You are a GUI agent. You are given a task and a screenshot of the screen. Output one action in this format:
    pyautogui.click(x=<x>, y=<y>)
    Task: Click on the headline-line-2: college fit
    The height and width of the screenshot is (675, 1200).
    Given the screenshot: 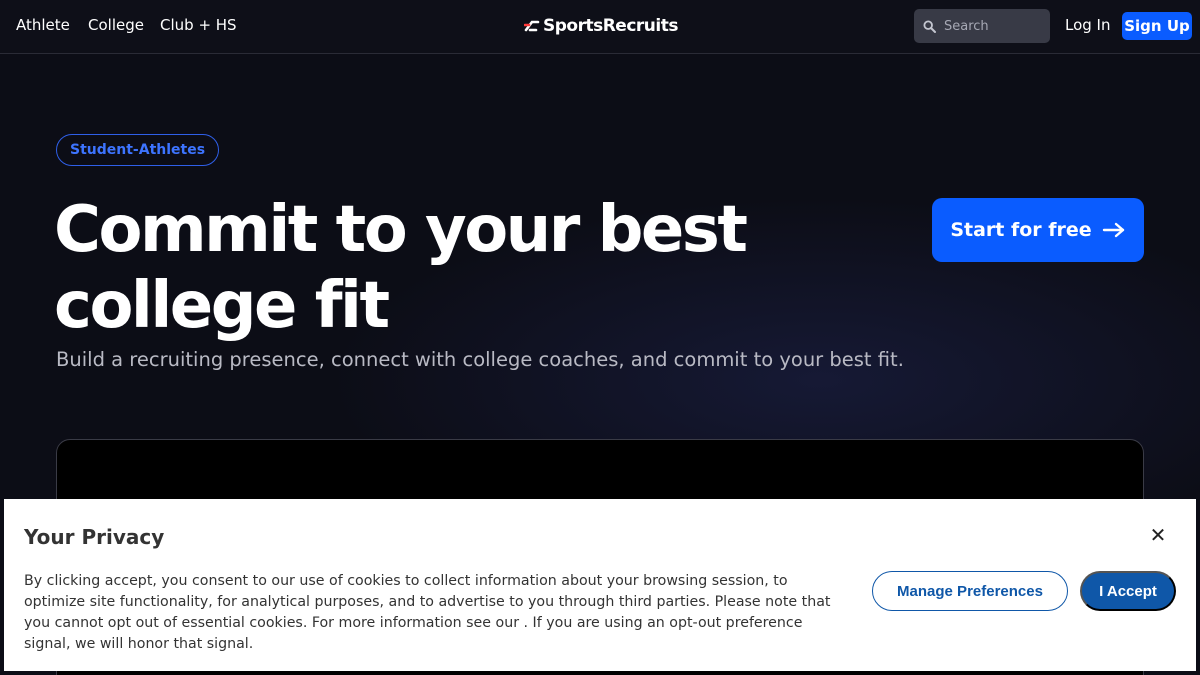 What is the action you would take?
    pyautogui.click(x=222, y=306)
    